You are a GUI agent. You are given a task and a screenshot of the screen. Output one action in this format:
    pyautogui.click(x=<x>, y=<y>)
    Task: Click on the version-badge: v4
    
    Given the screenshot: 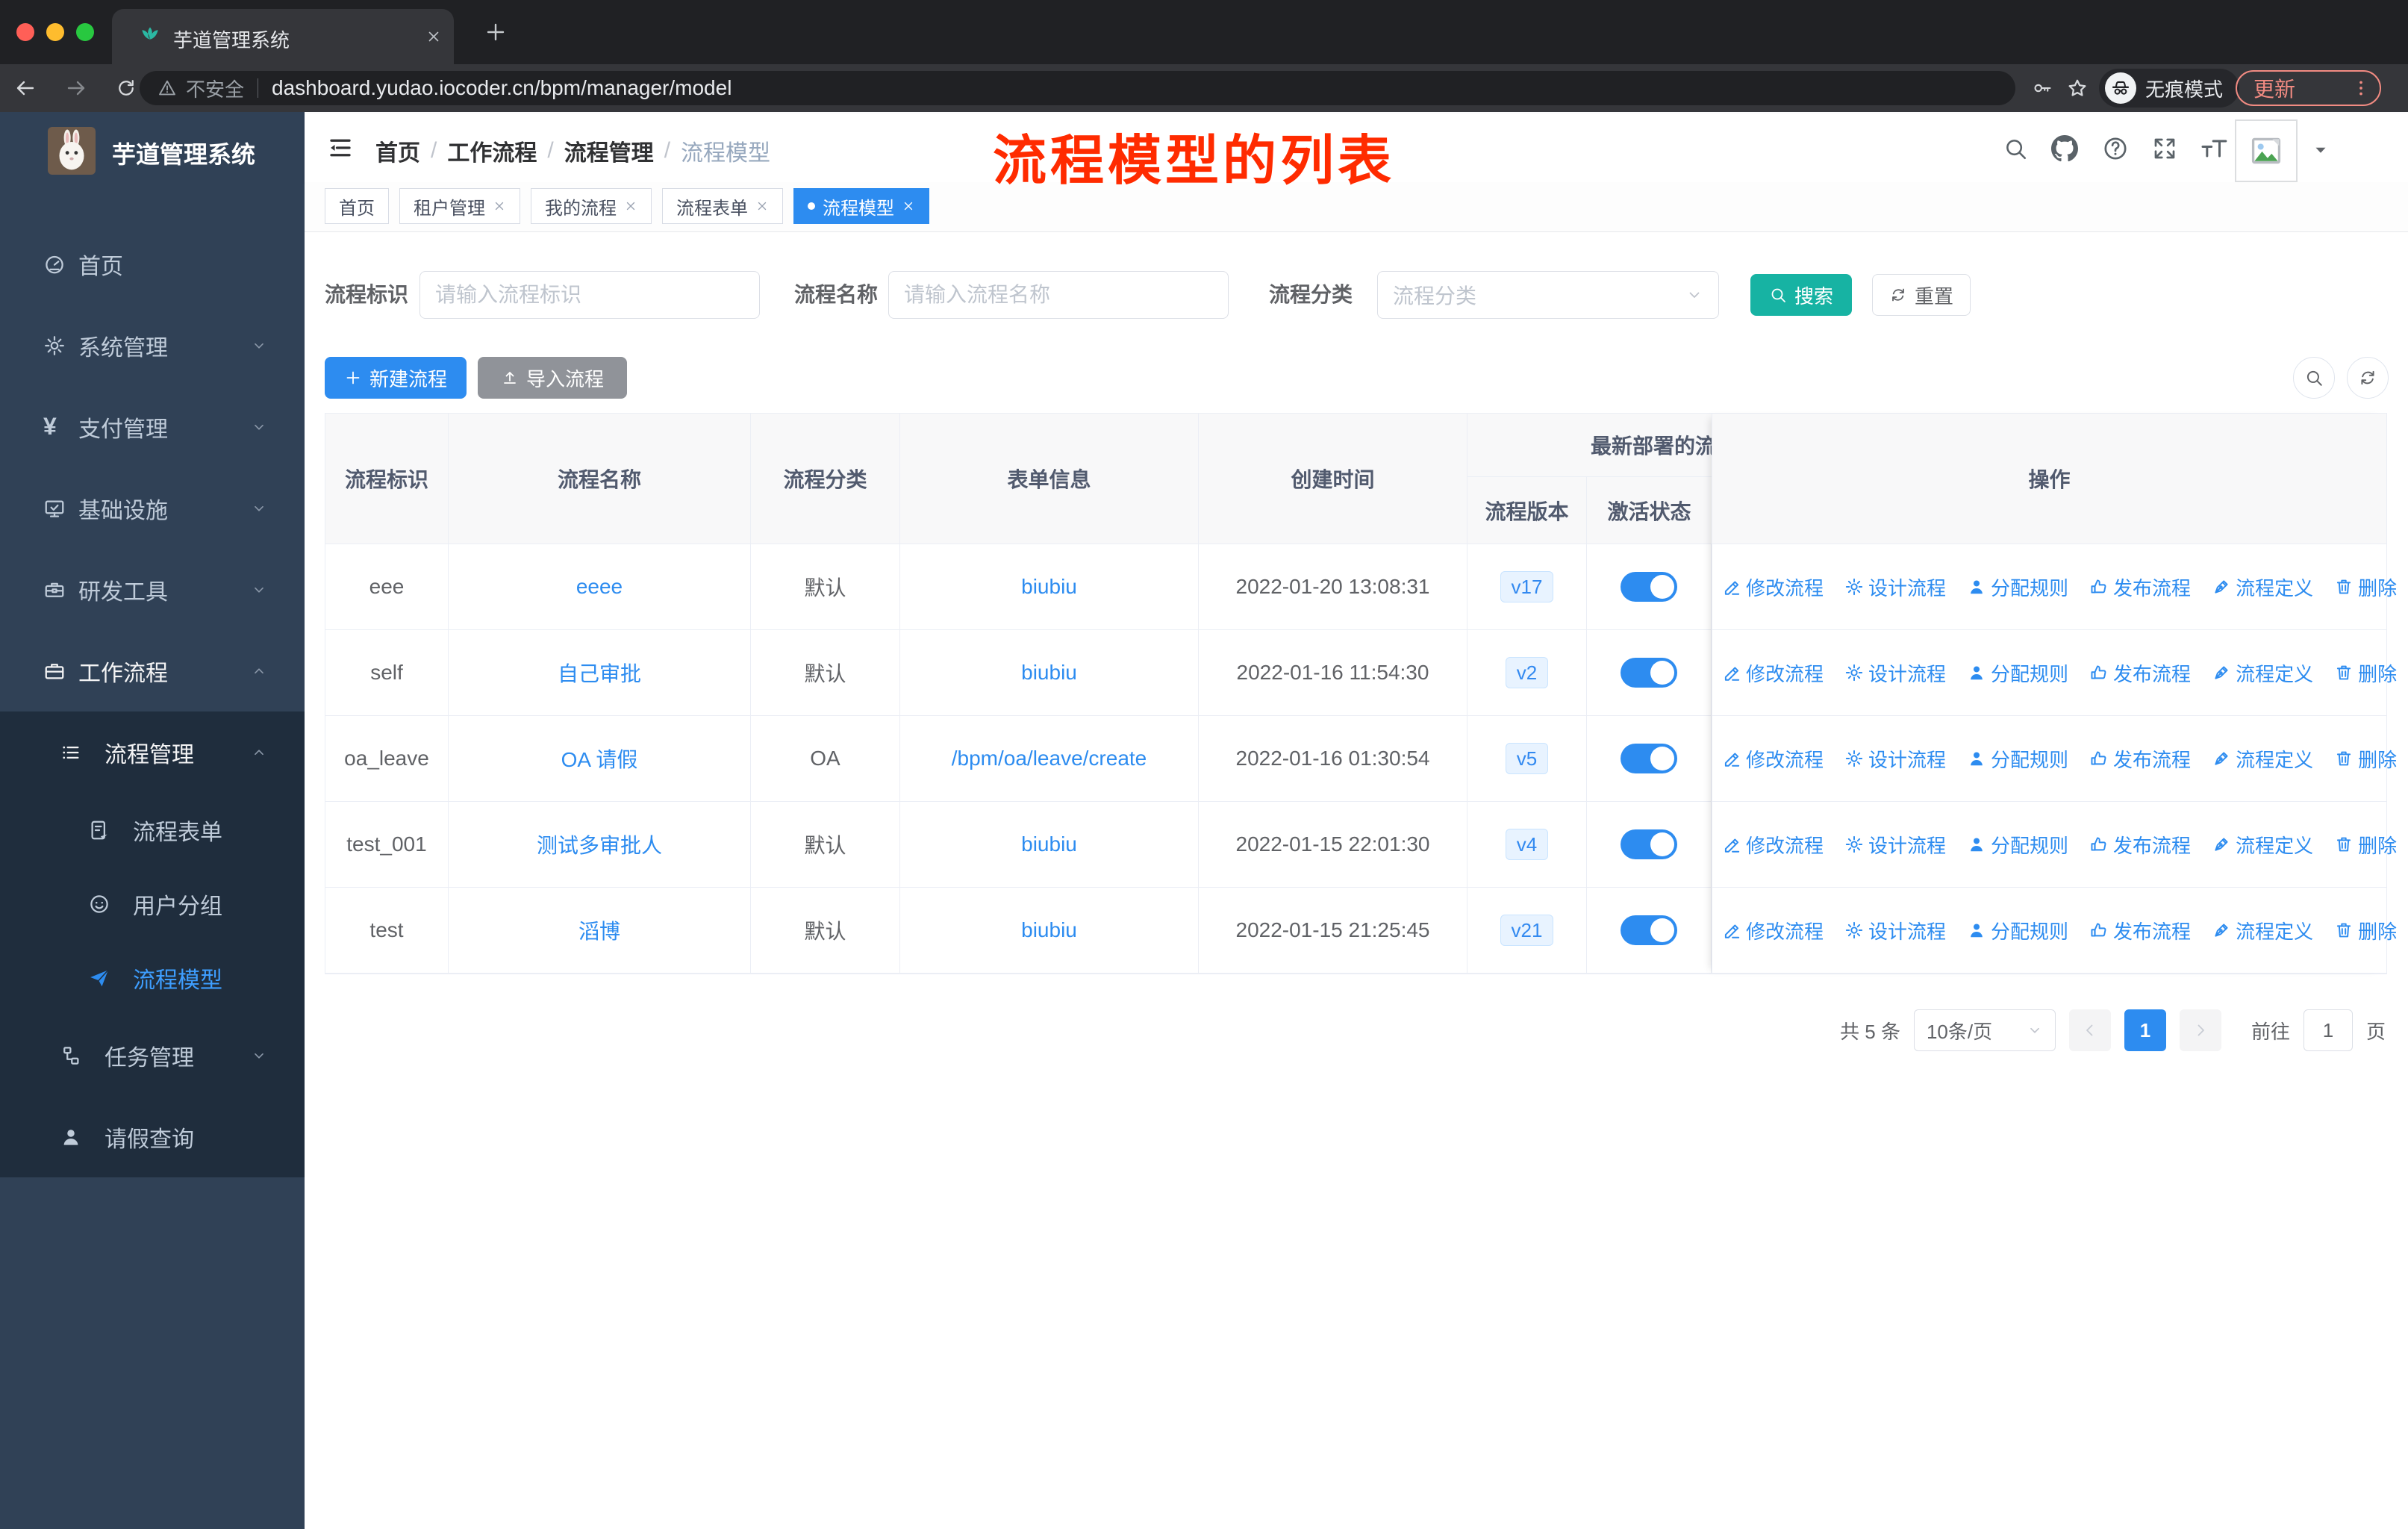 What is the action you would take?
    pyautogui.click(x=1527, y=845)
    